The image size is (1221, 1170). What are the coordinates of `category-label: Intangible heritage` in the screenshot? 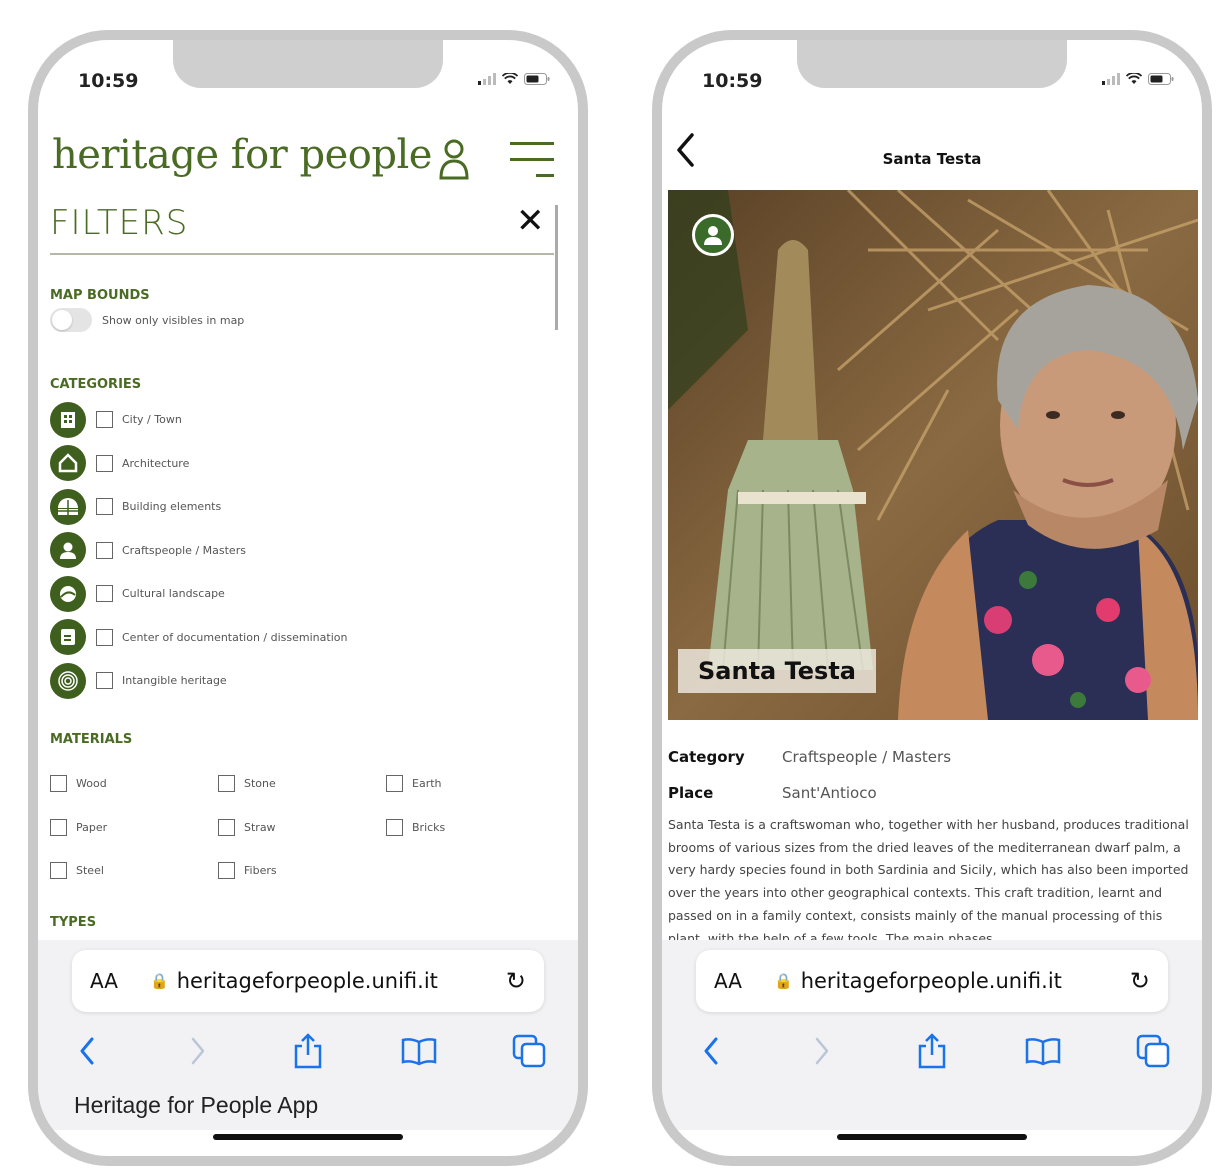 It's located at (174, 681).